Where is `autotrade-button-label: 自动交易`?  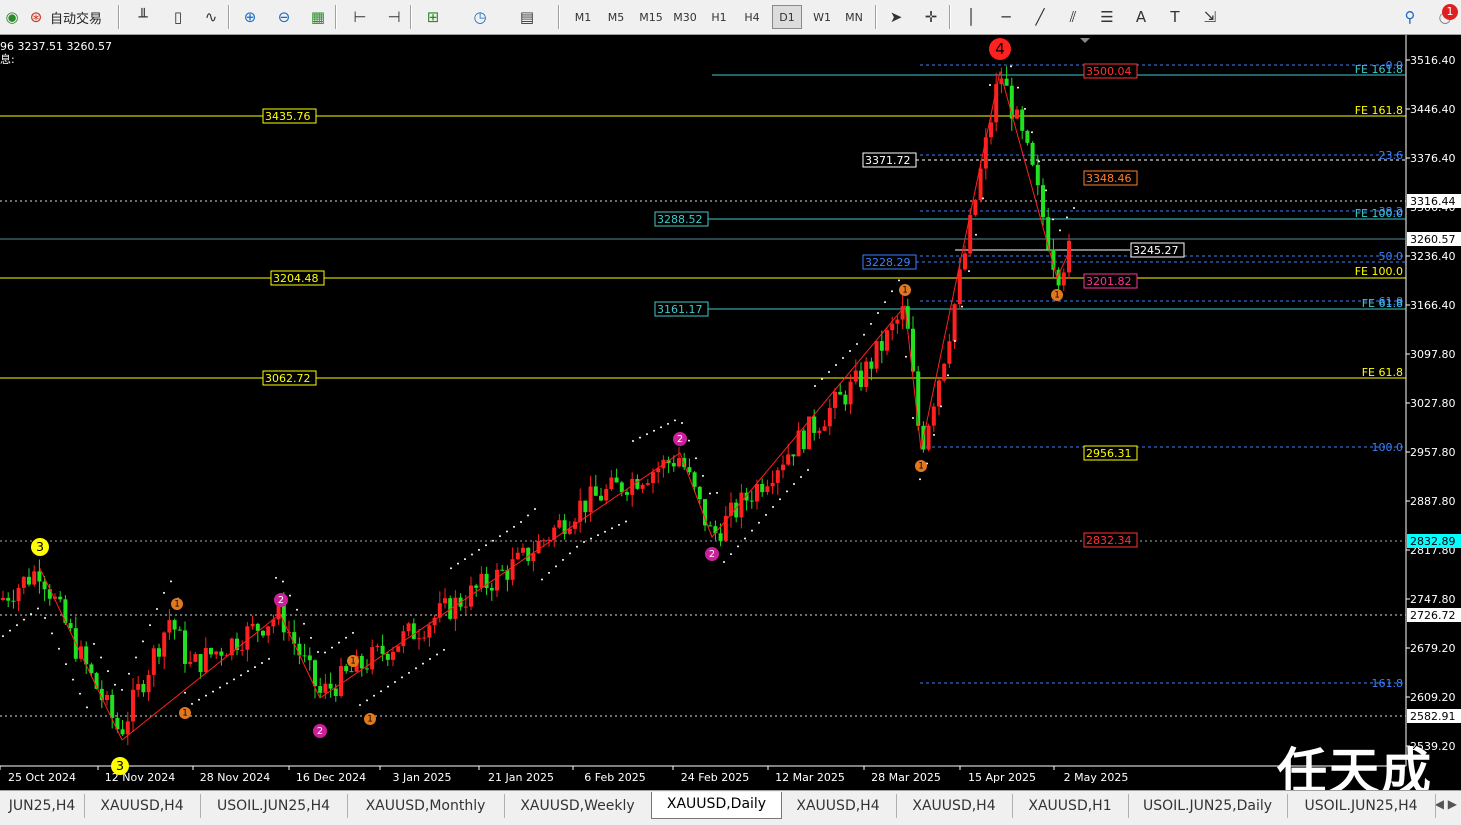
autotrade-button-label: 自动交易 is located at coordinates (76, 17).